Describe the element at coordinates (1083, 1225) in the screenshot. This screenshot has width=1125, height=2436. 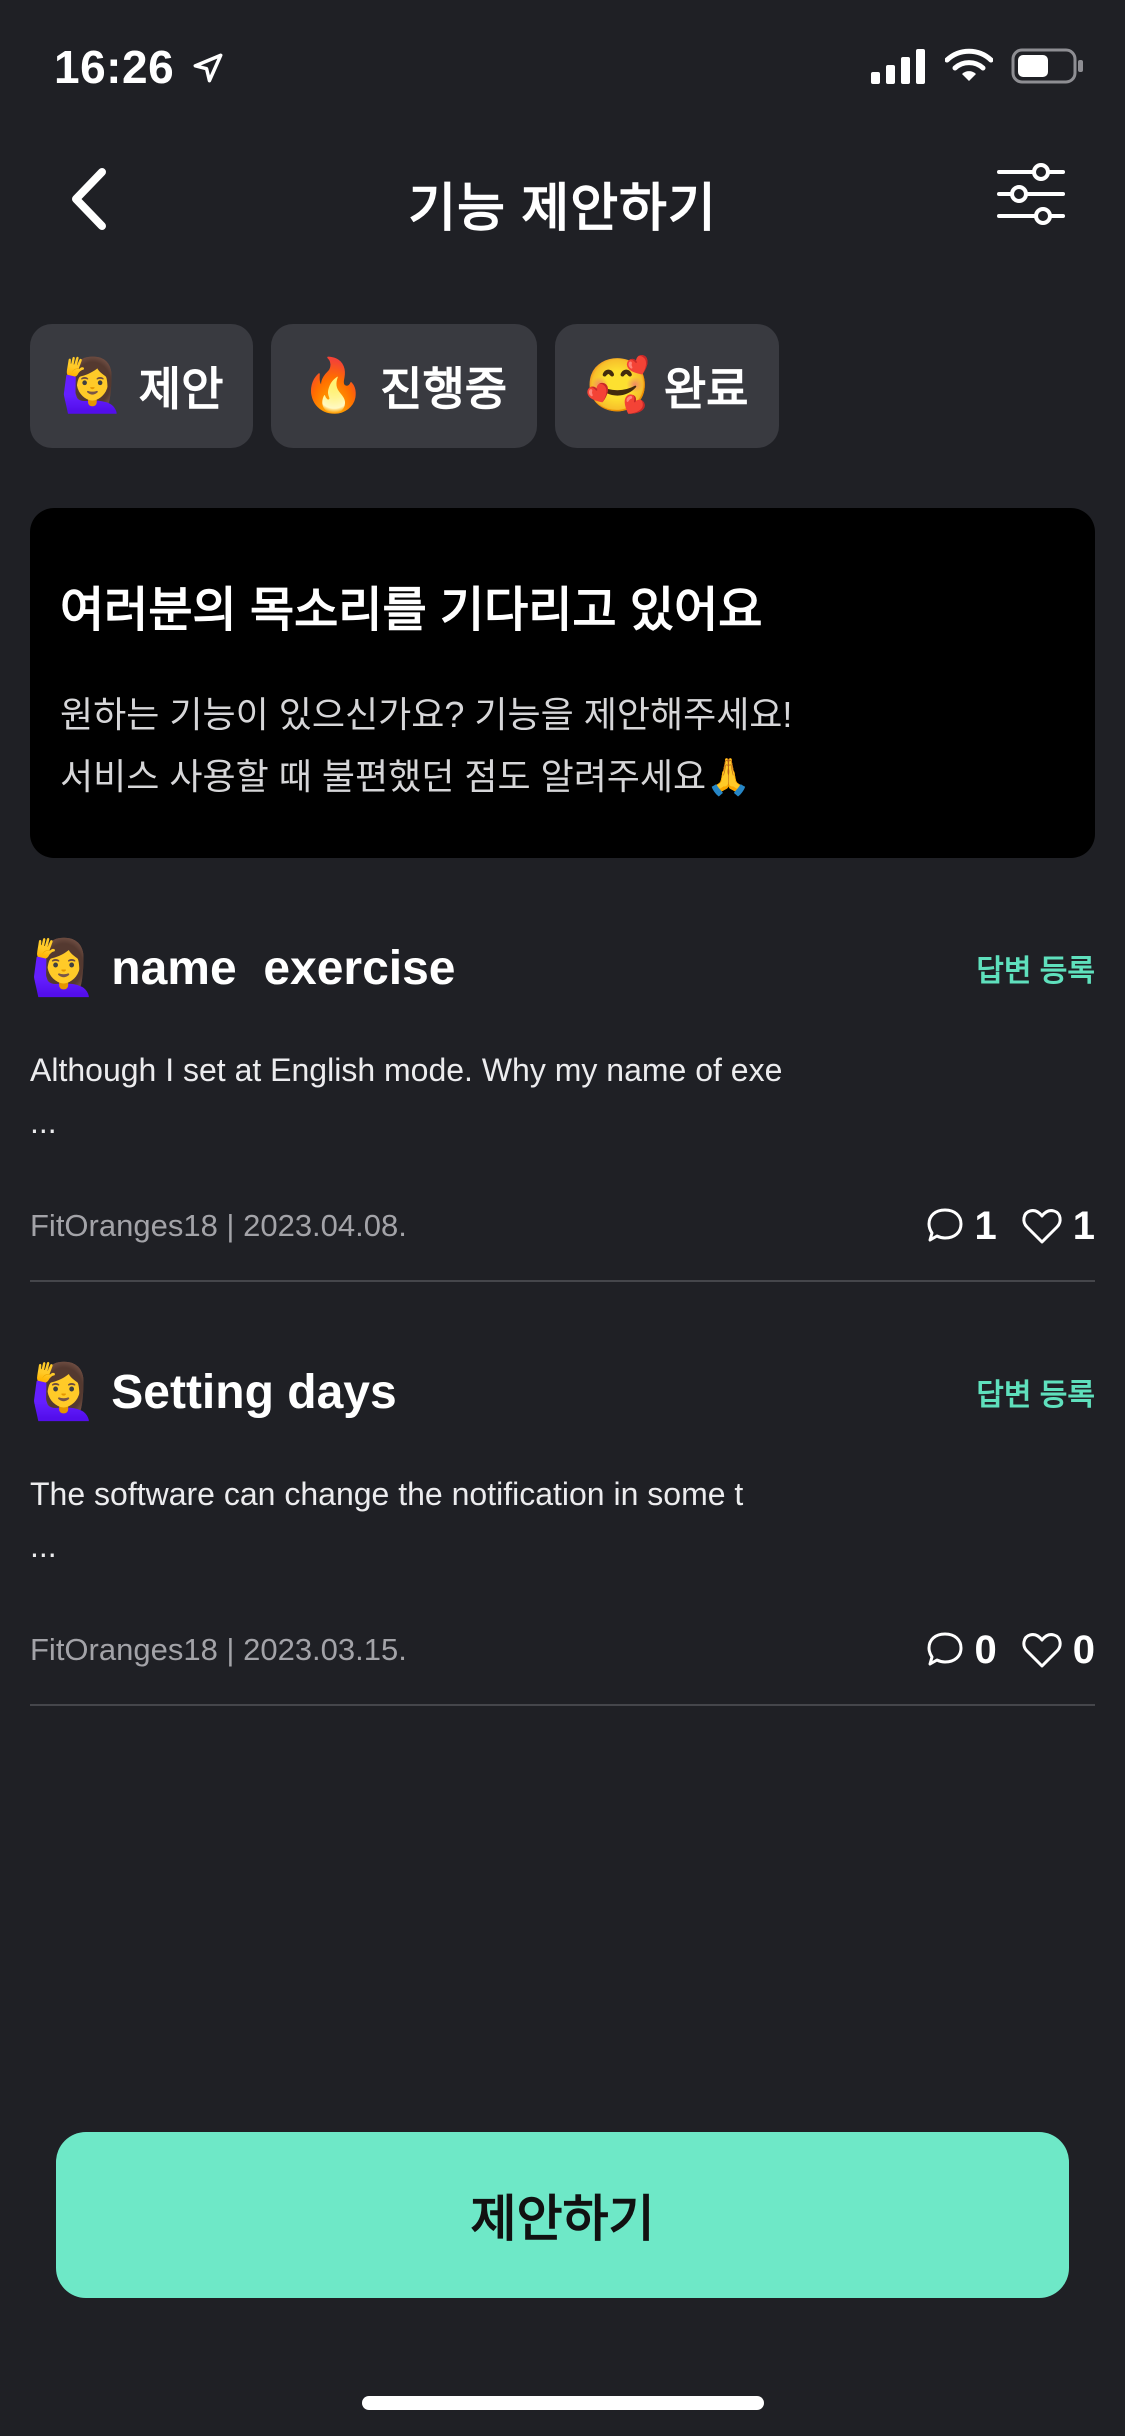
I see `like-count-value: 1` at that location.